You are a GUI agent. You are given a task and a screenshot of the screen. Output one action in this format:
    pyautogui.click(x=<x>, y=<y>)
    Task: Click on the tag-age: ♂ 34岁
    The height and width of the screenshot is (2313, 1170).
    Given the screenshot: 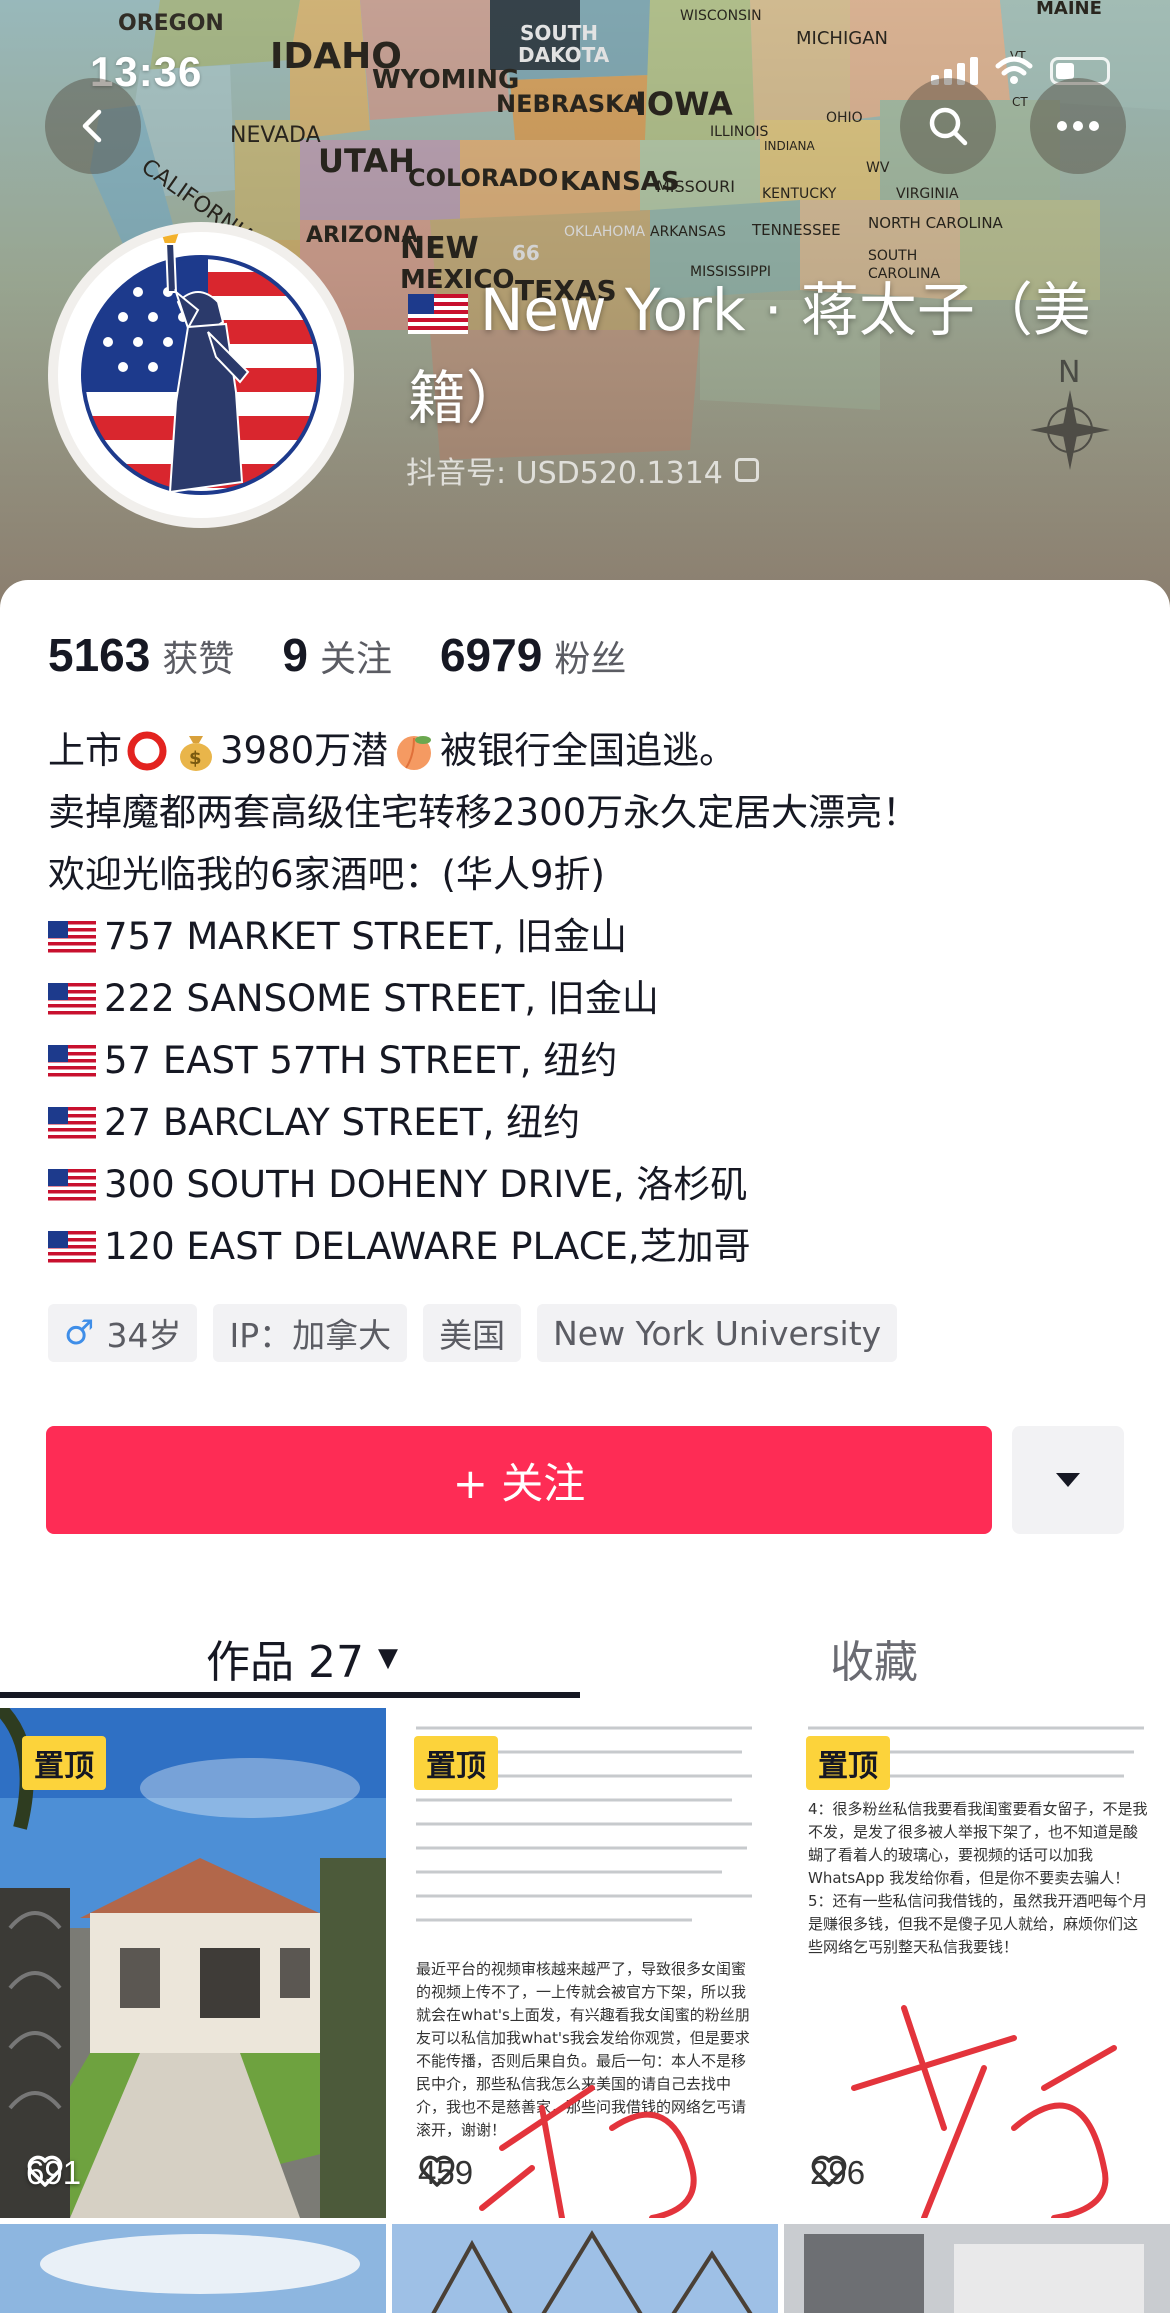 What is the action you would take?
    pyautogui.click(x=123, y=1333)
    